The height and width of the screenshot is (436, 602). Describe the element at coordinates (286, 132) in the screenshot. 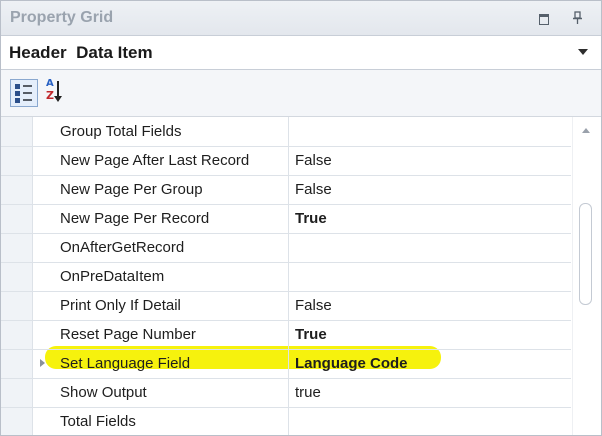

I see `table-row: Group Total Fields` at that location.